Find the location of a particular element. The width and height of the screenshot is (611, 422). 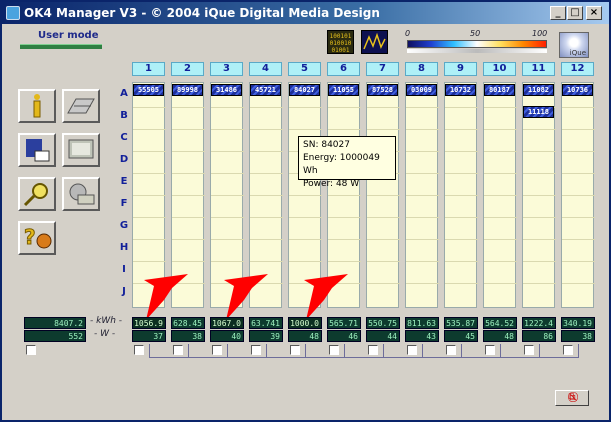

panel-module-badge: 87528 is located at coordinates (382, 90).